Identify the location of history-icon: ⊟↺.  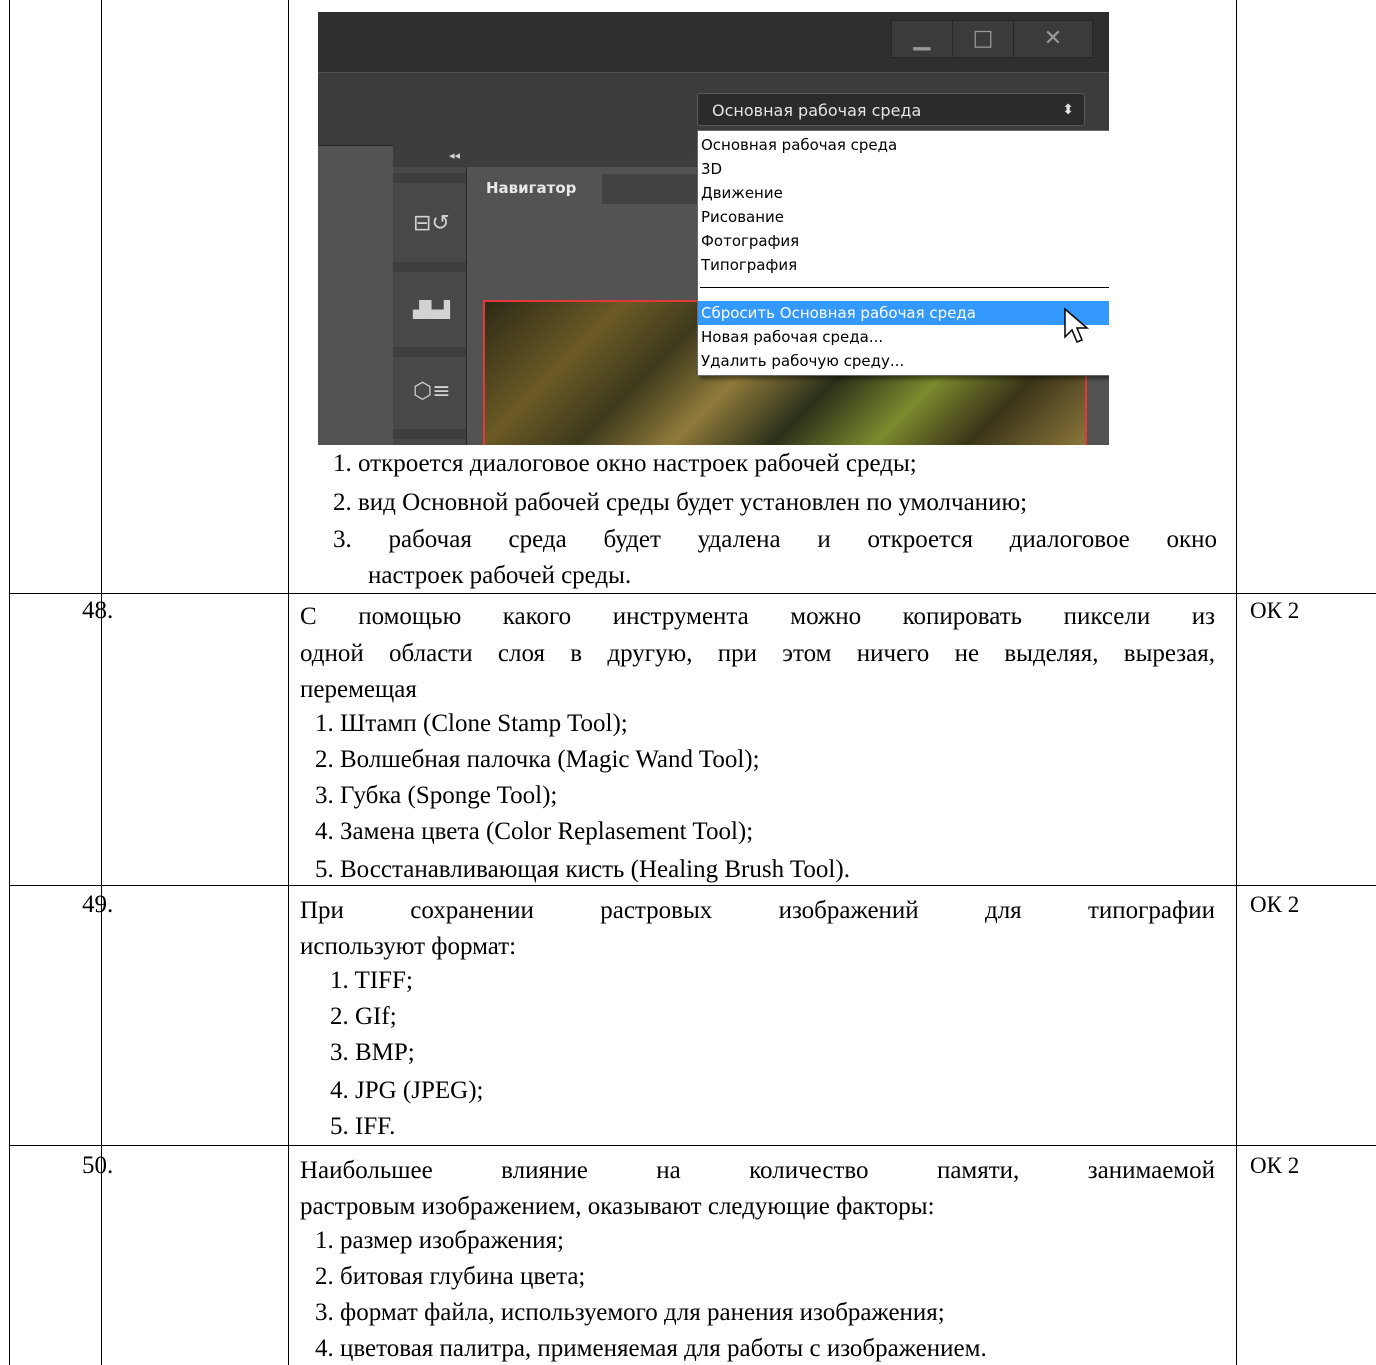
(431, 224).